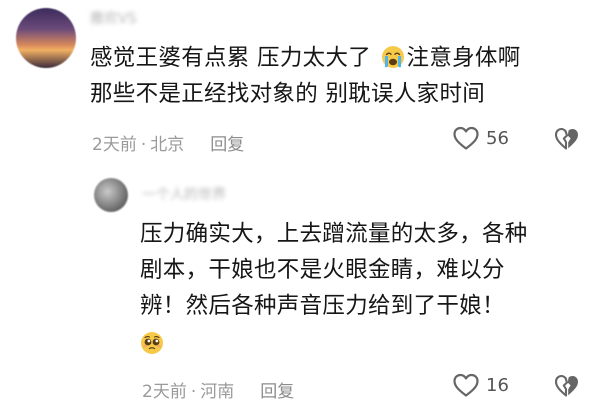 The width and height of the screenshot is (600, 418). I want to click on comment-line: 辨！然后各种声音压力给到了干娘！, so click(322, 306).